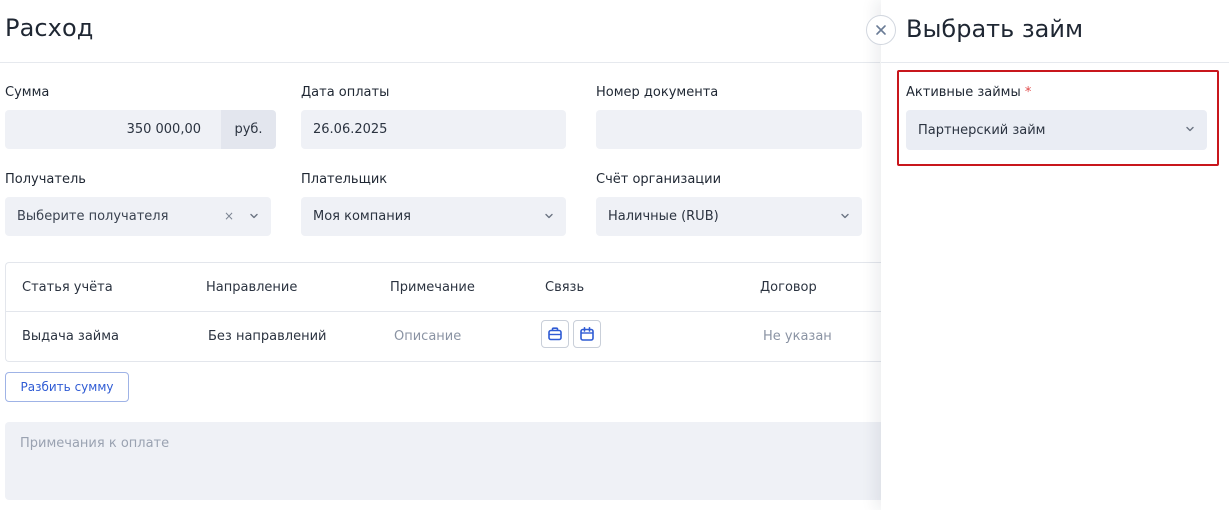  Describe the element at coordinates (432, 287) in the screenshot. I see `table-header-note: Примечание` at that location.